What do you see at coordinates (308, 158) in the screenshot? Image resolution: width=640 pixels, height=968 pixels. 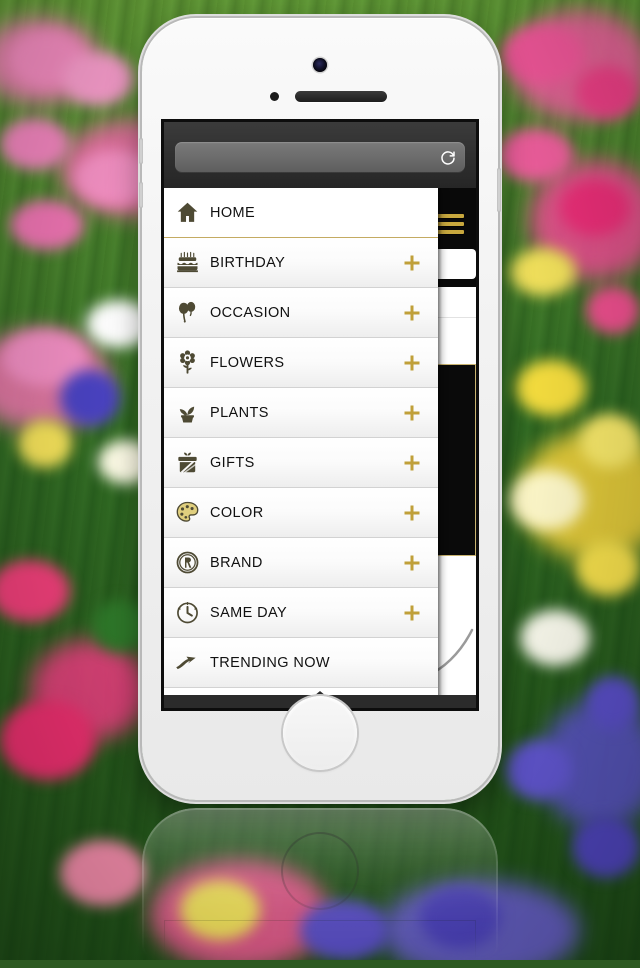 I see `url-input` at bounding box center [308, 158].